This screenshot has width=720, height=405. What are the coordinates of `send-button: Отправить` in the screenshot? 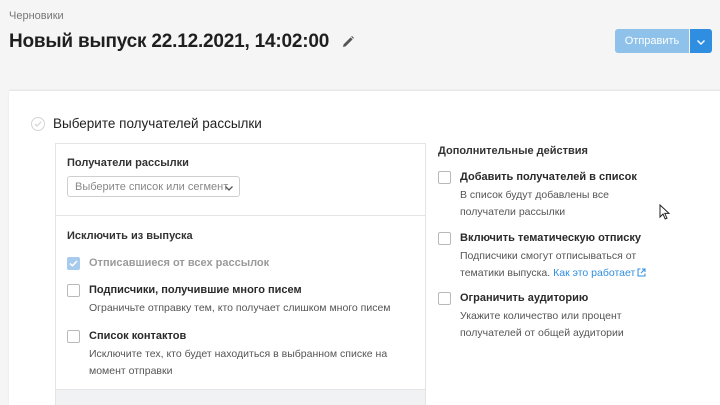 It's located at (652, 41).